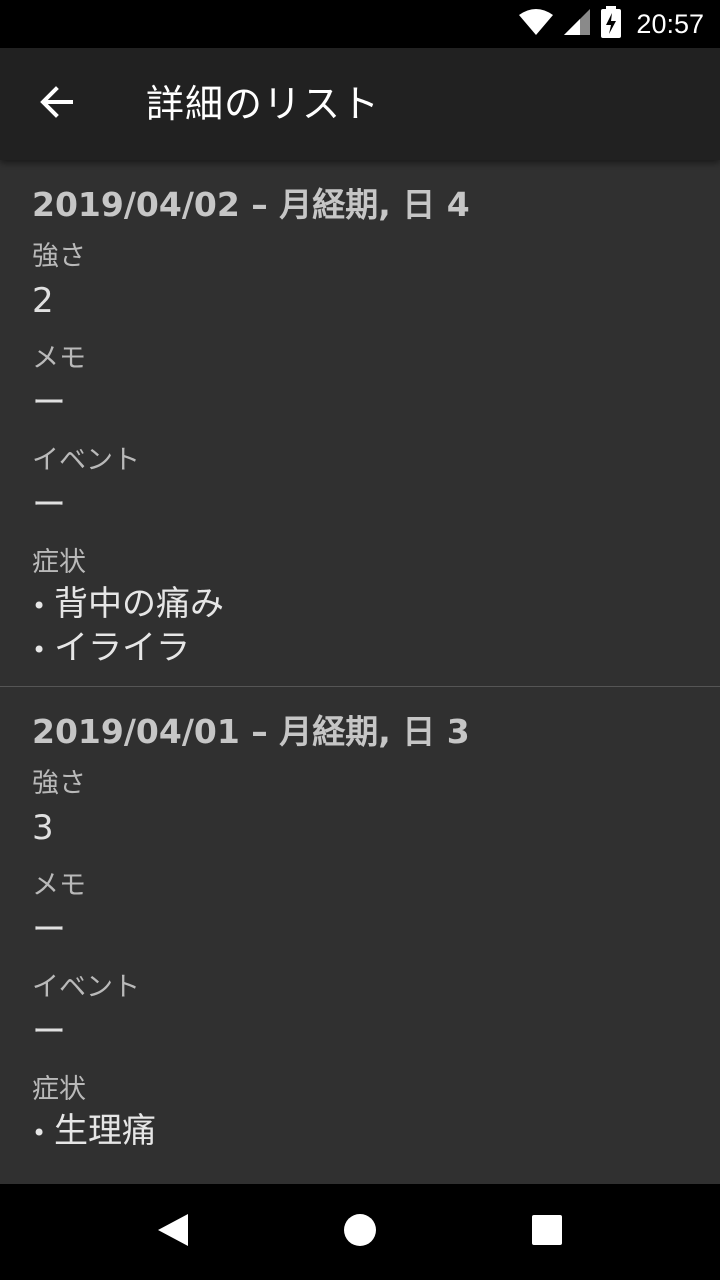 The width and height of the screenshot is (720, 1280). Describe the element at coordinates (122, 648) in the screenshot. I see `symptom-text: イライラ` at that location.